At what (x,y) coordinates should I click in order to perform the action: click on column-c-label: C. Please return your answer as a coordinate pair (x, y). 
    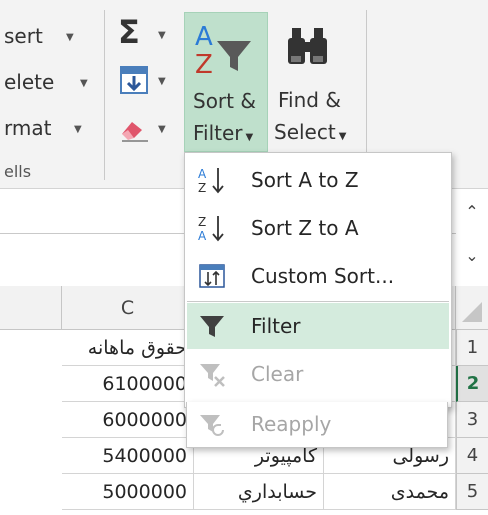
    Looking at the image, I should click on (127, 307).